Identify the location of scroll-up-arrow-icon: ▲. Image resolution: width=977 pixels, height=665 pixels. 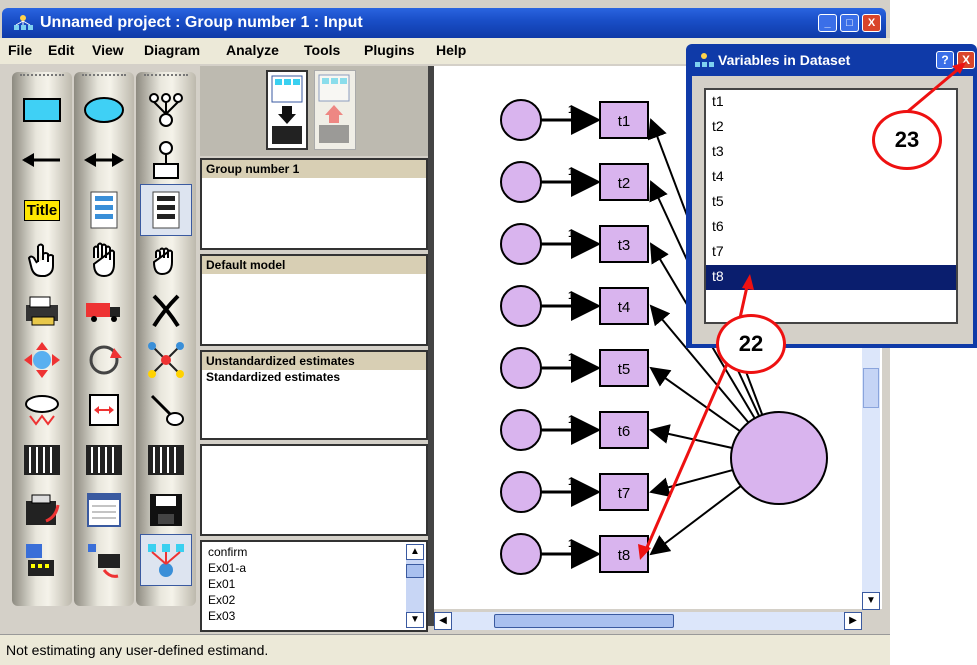
(415, 552).